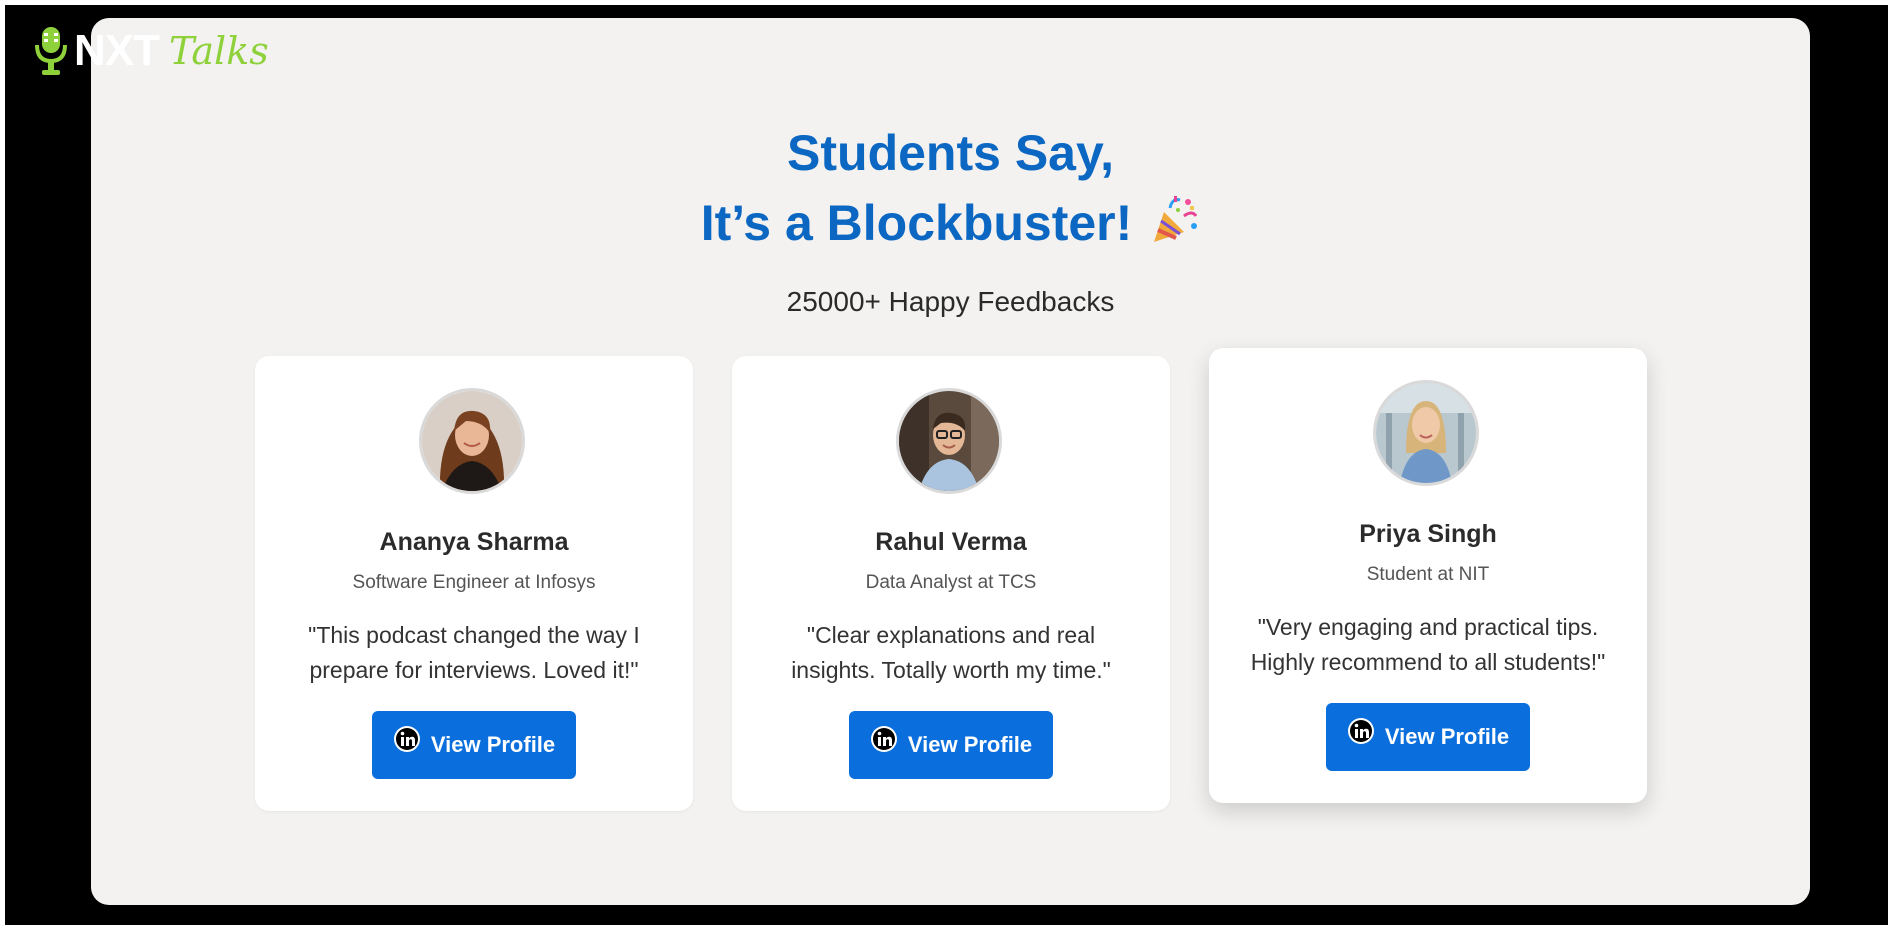 This screenshot has height=931, width=1897. What do you see at coordinates (474, 542) in the screenshot?
I see `testimonial-name: Ananya Sharma` at bounding box center [474, 542].